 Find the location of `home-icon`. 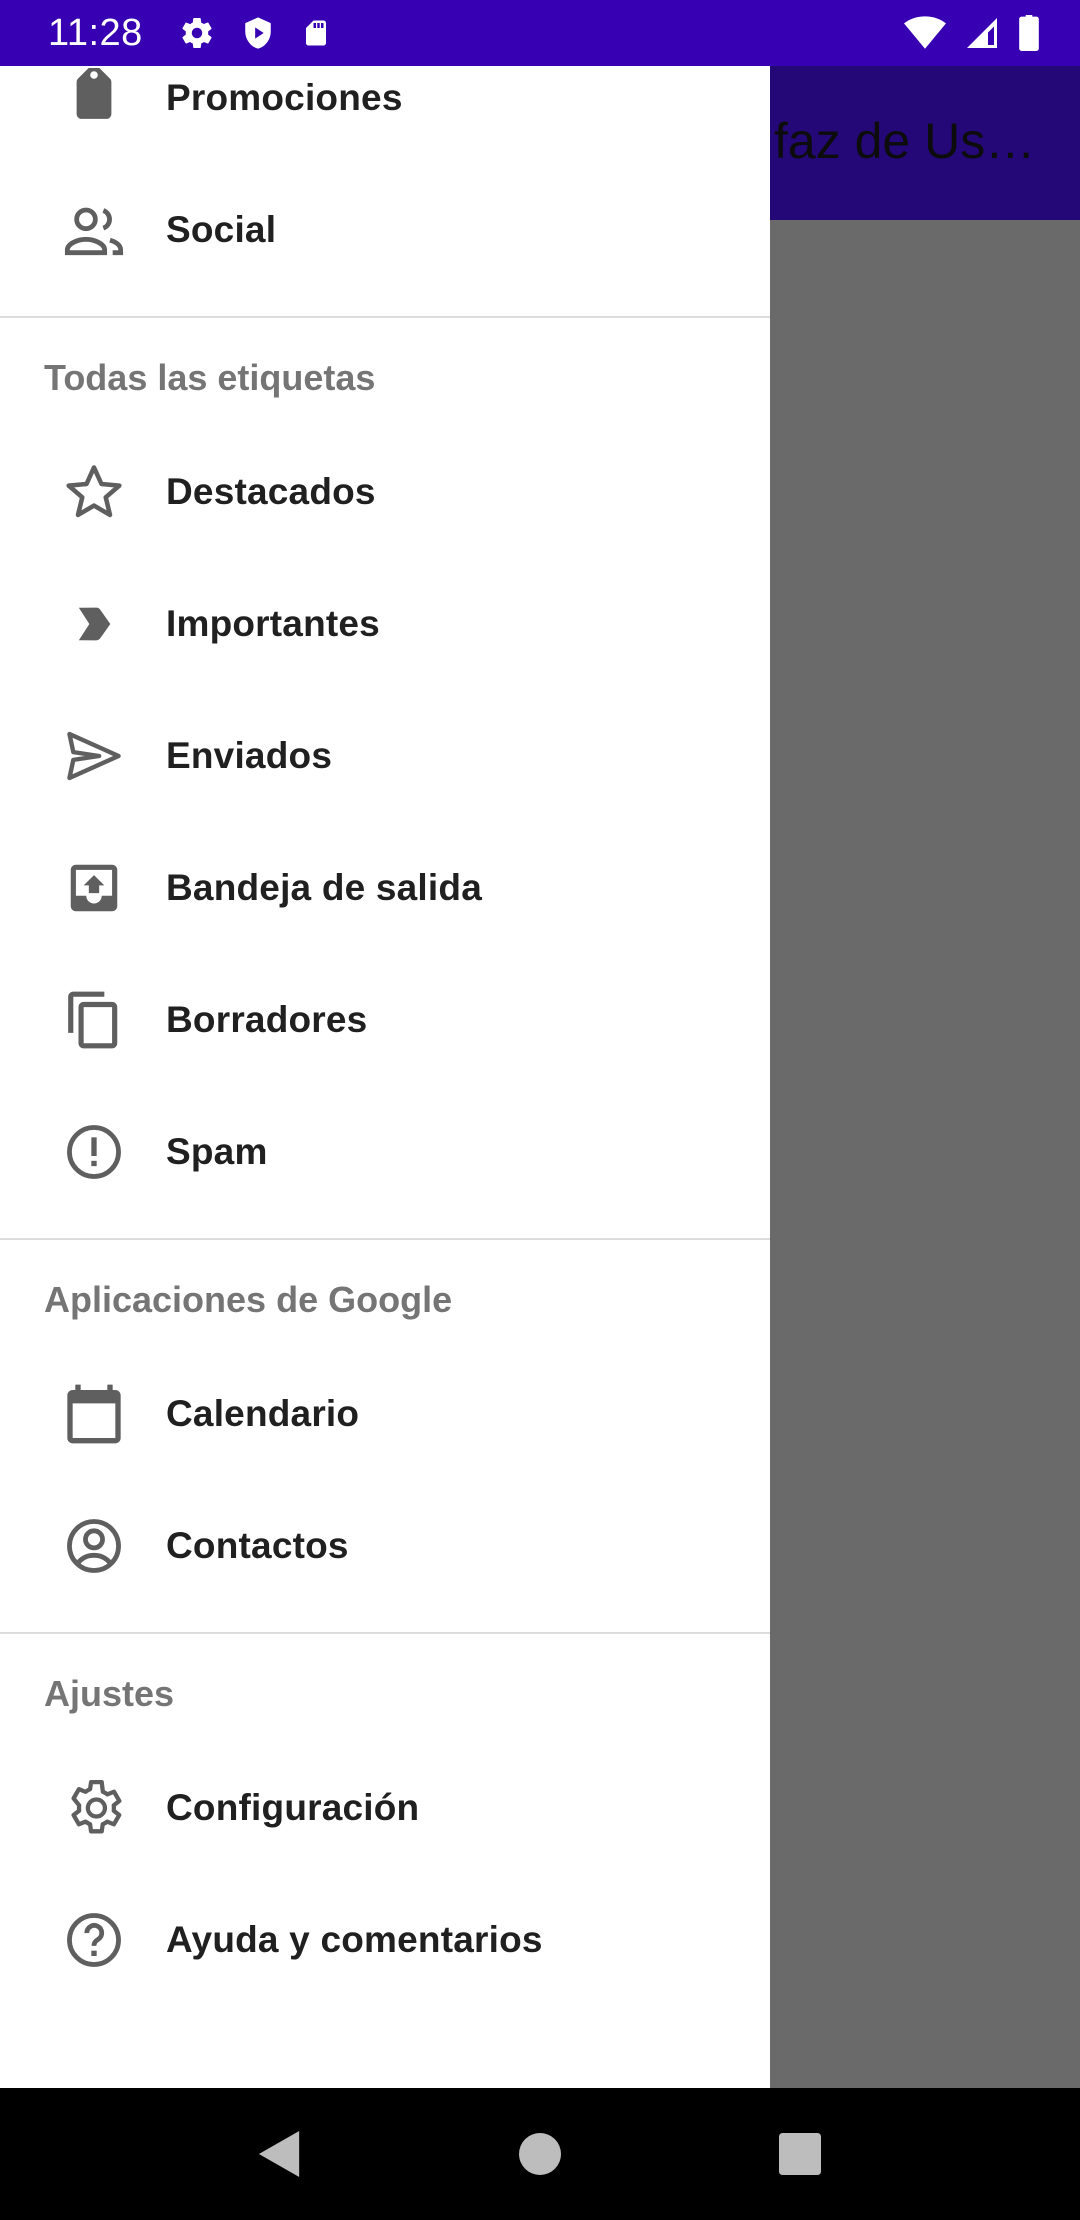

home-icon is located at coordinates (540, 2154).